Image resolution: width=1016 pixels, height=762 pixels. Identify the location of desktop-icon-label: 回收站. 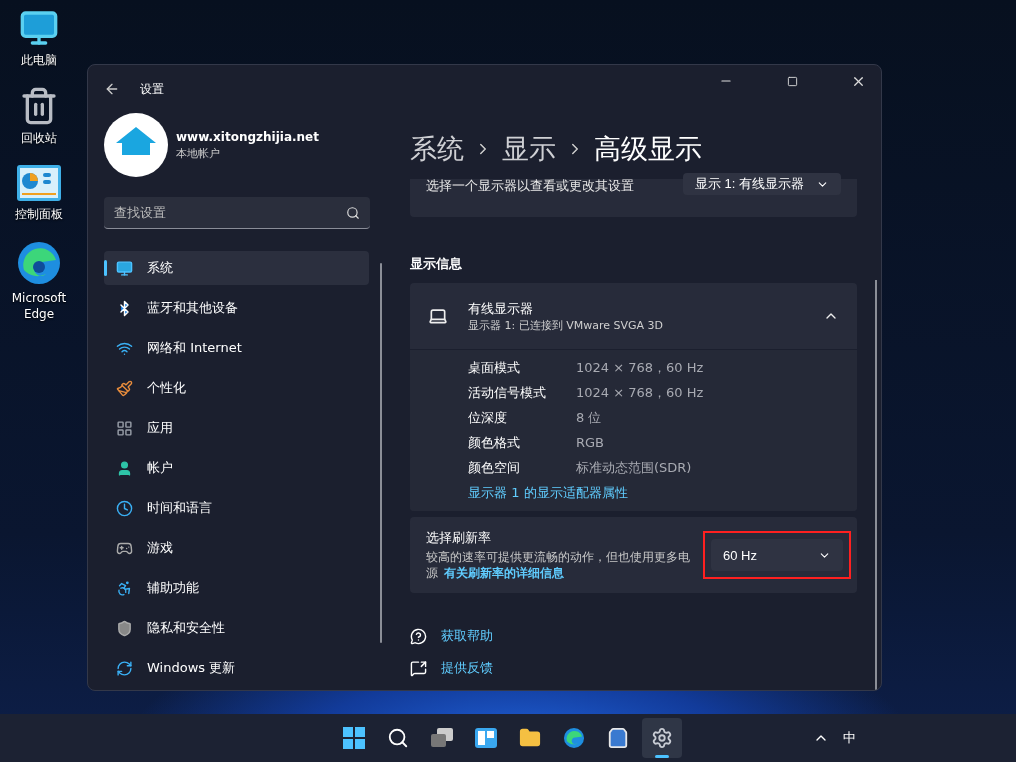
(39, 138).